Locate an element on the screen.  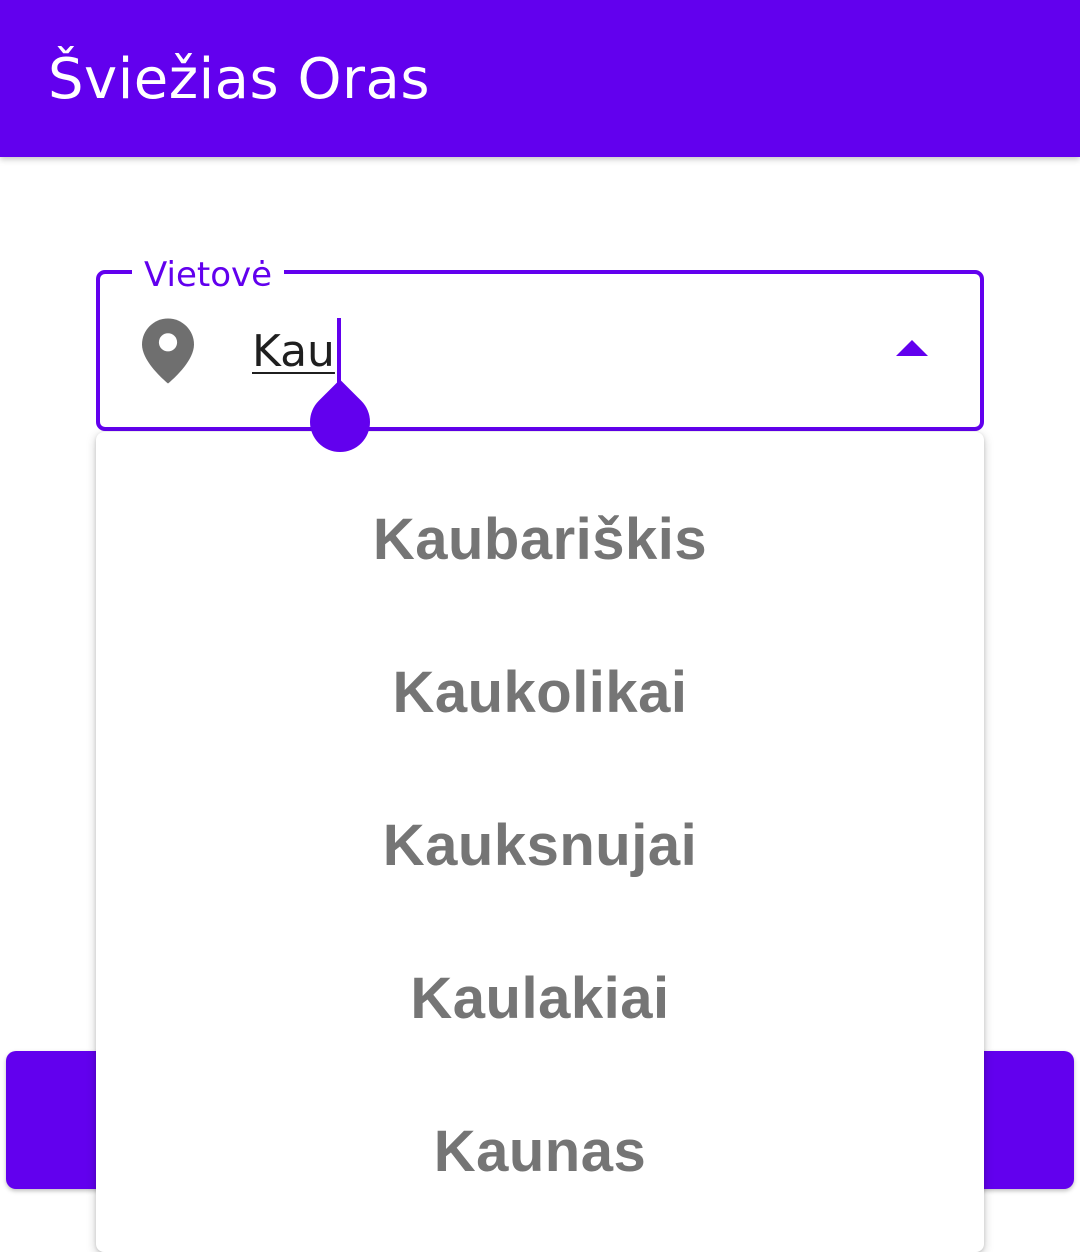
location-field-label: Vietovė is located at coordinates (208, 275).